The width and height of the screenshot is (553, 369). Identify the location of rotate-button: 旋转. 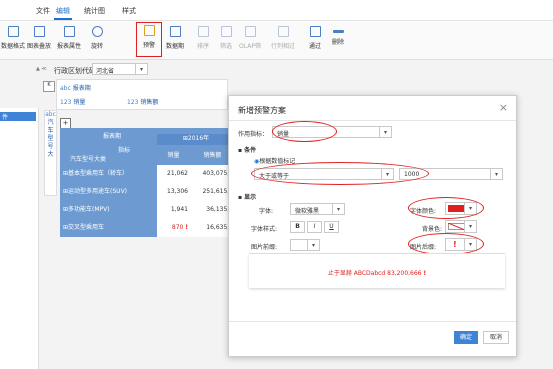
(97, 40).